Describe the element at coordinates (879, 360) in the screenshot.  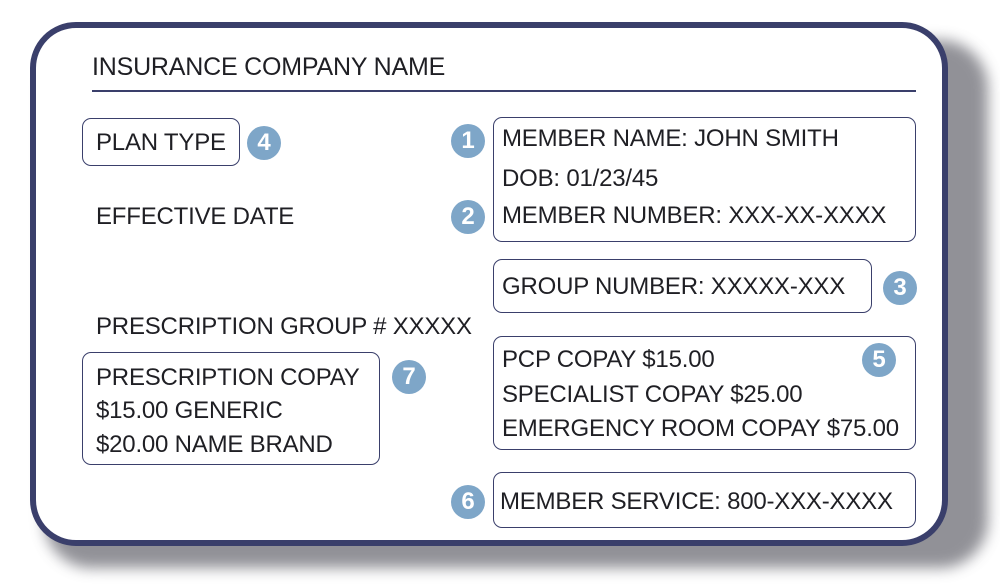
I see `callout-badge-5: 5` at that location.